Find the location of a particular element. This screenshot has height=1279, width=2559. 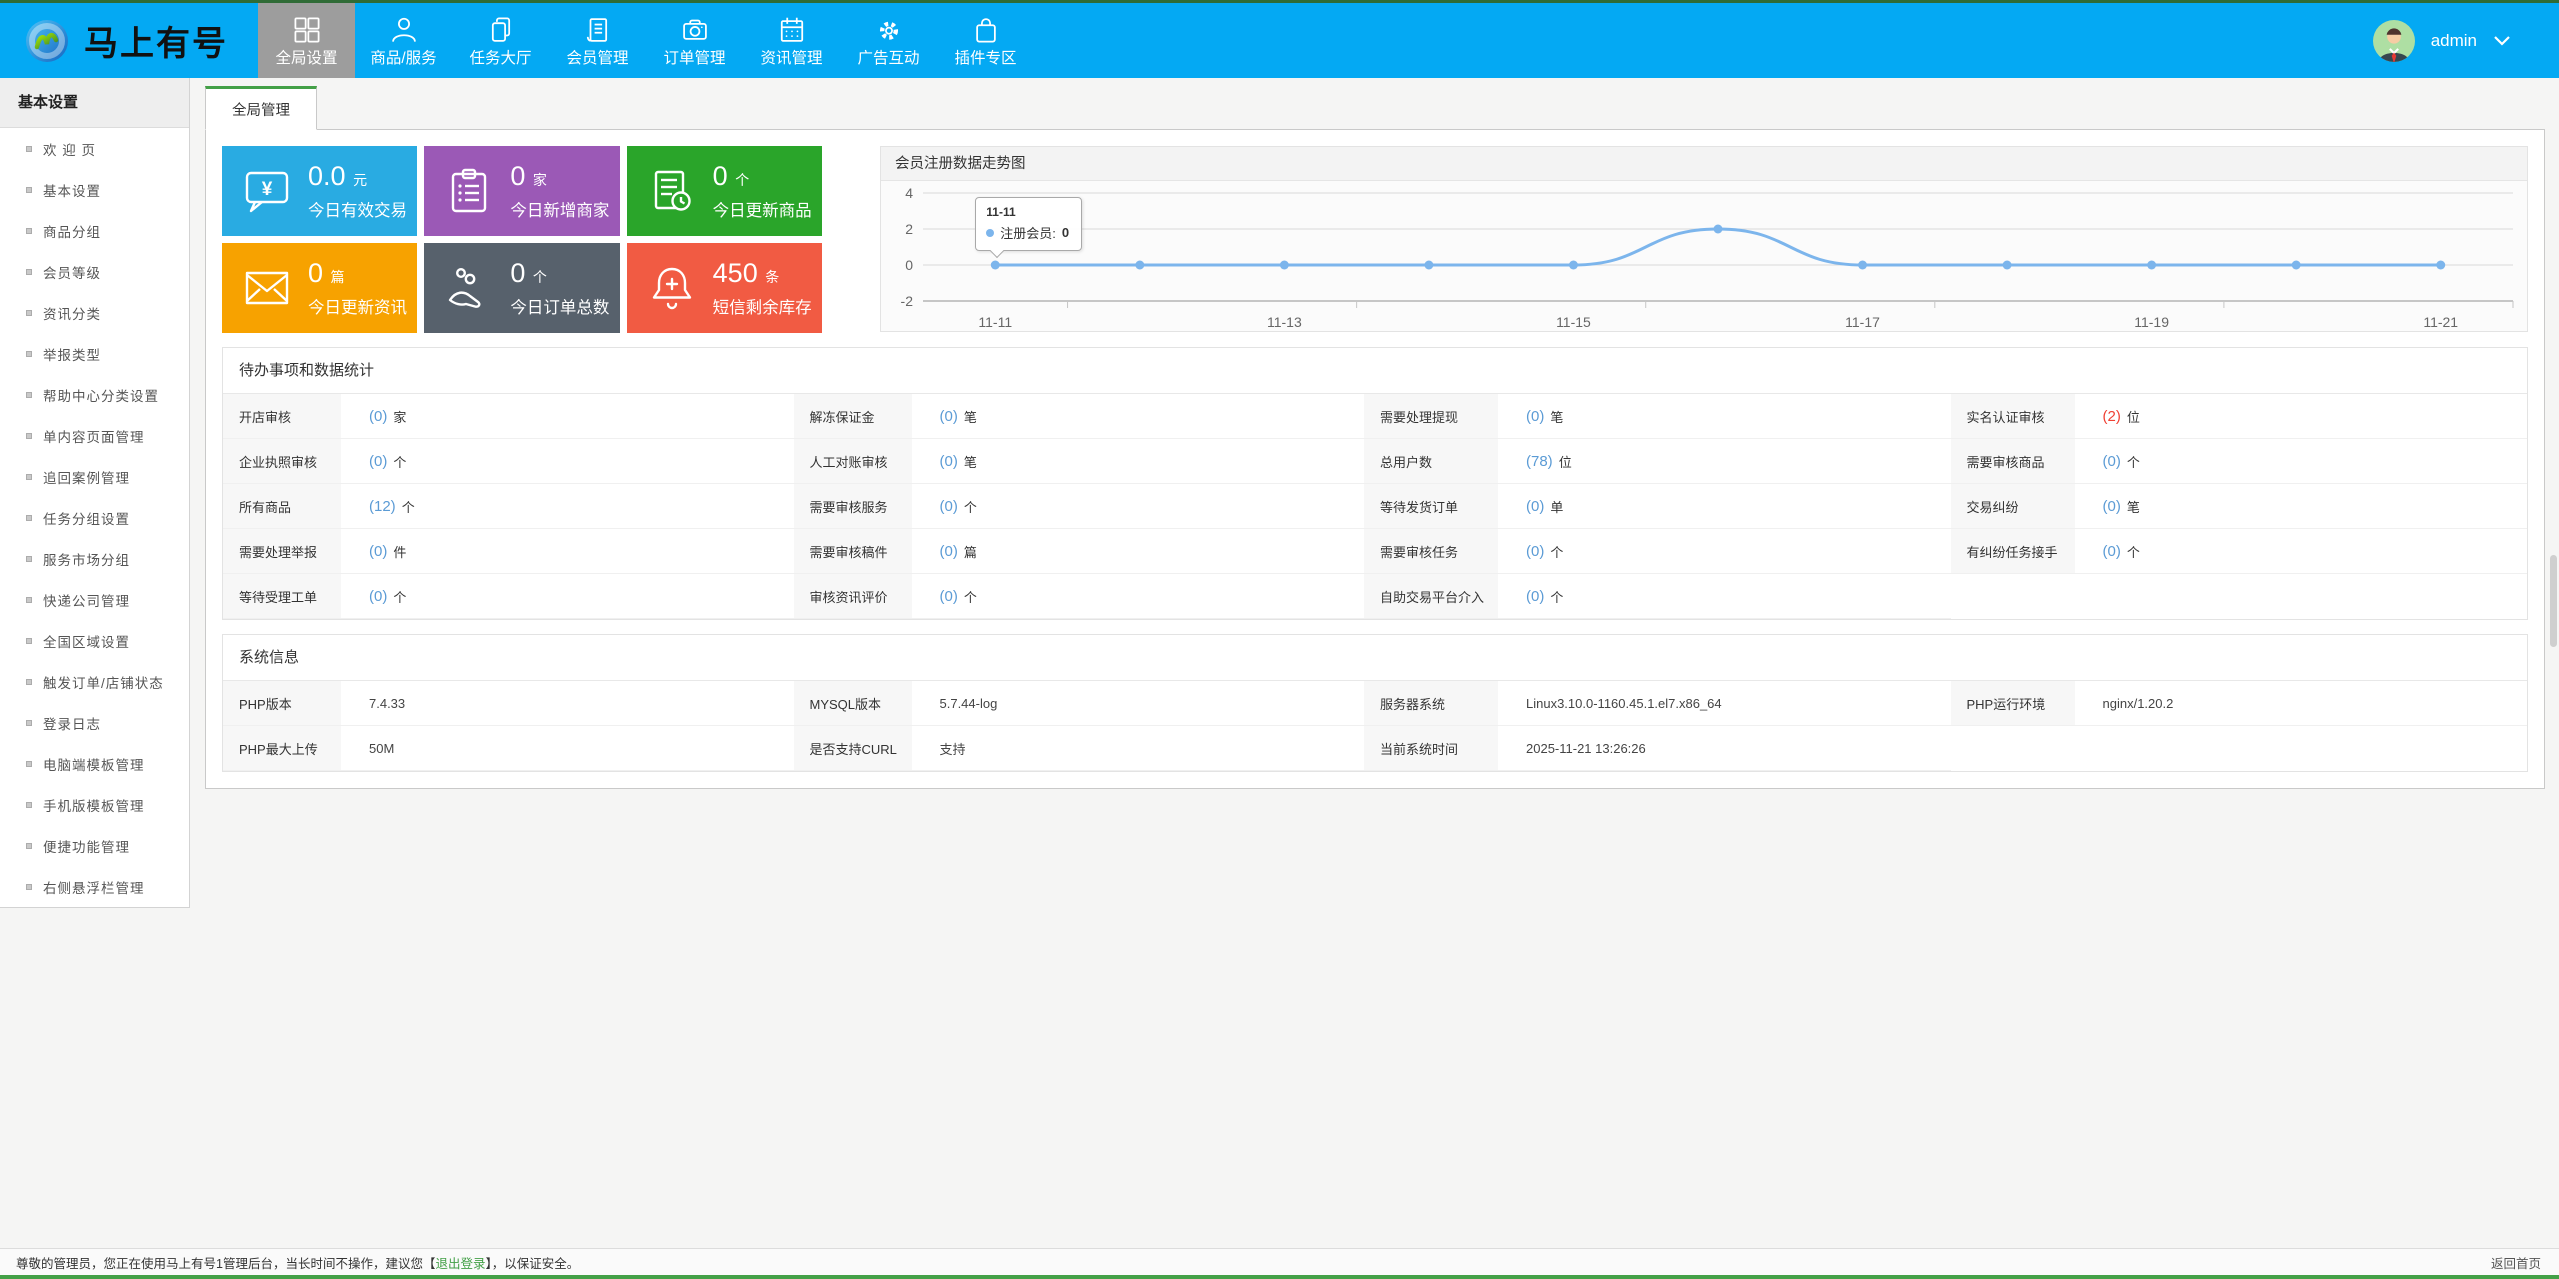

back-to-home-link: 返回首页 is located at coordinates (2516, 1262).